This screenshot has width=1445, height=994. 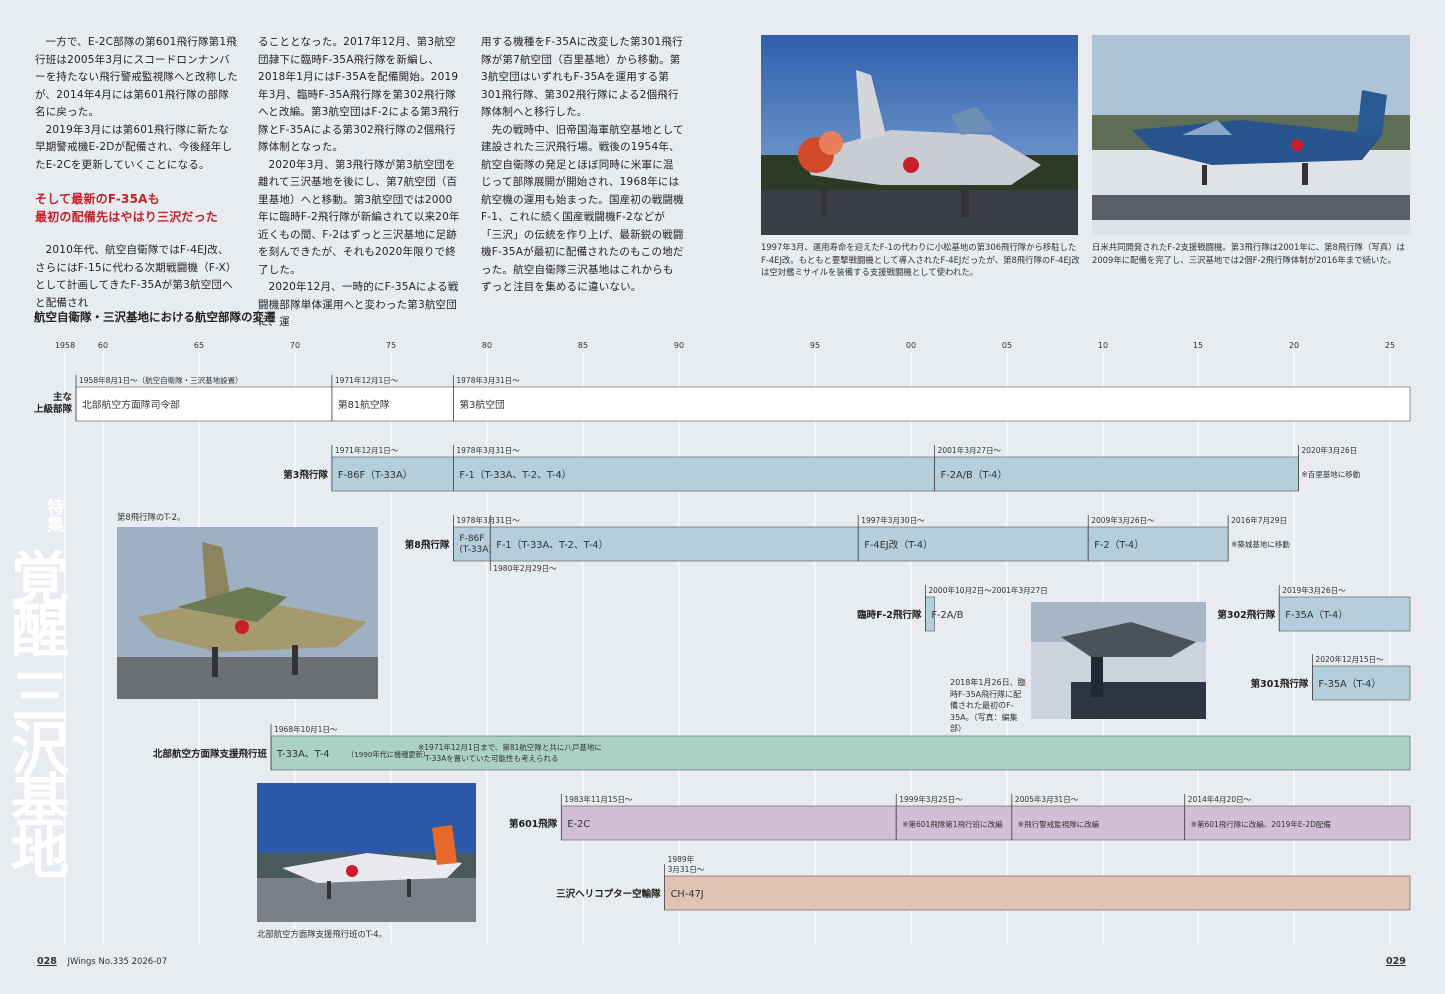 What do you see at coordinates (117, 962) in the screenshot?
I see `magazine-name: JWings No.335 2026-07` at bounding box center [117, 962].